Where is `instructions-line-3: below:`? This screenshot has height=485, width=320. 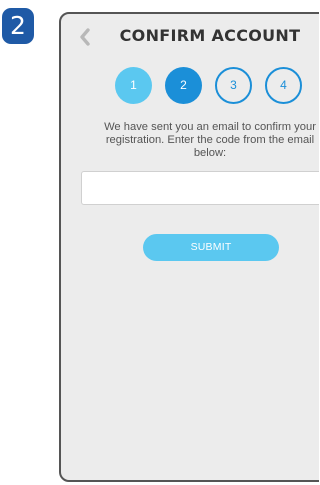
instructions-line-3: below: is located at coordinates (210, 153).